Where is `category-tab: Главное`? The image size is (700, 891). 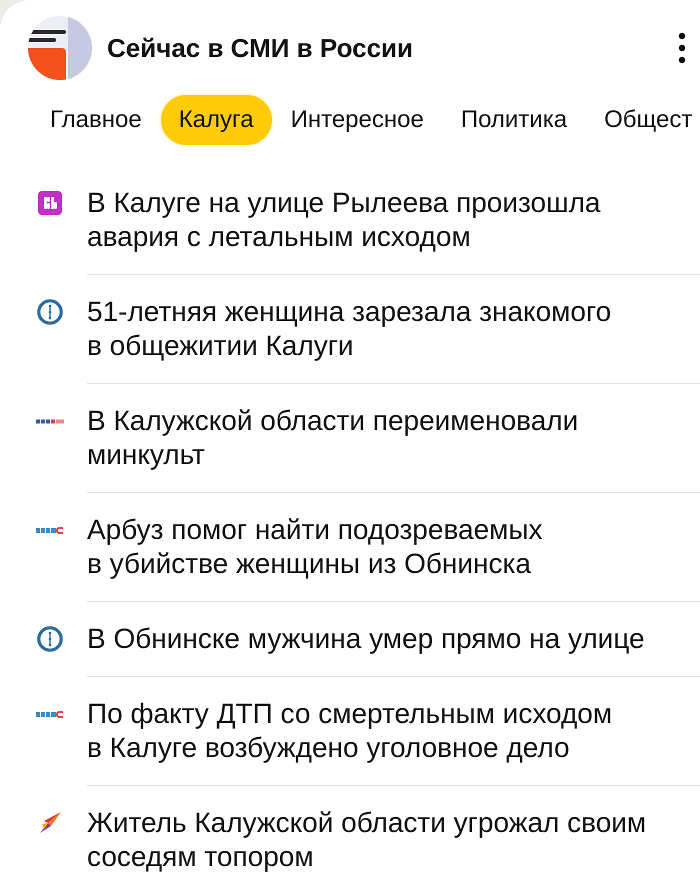
category-tab: Главное is located at coordinates (96, 120).